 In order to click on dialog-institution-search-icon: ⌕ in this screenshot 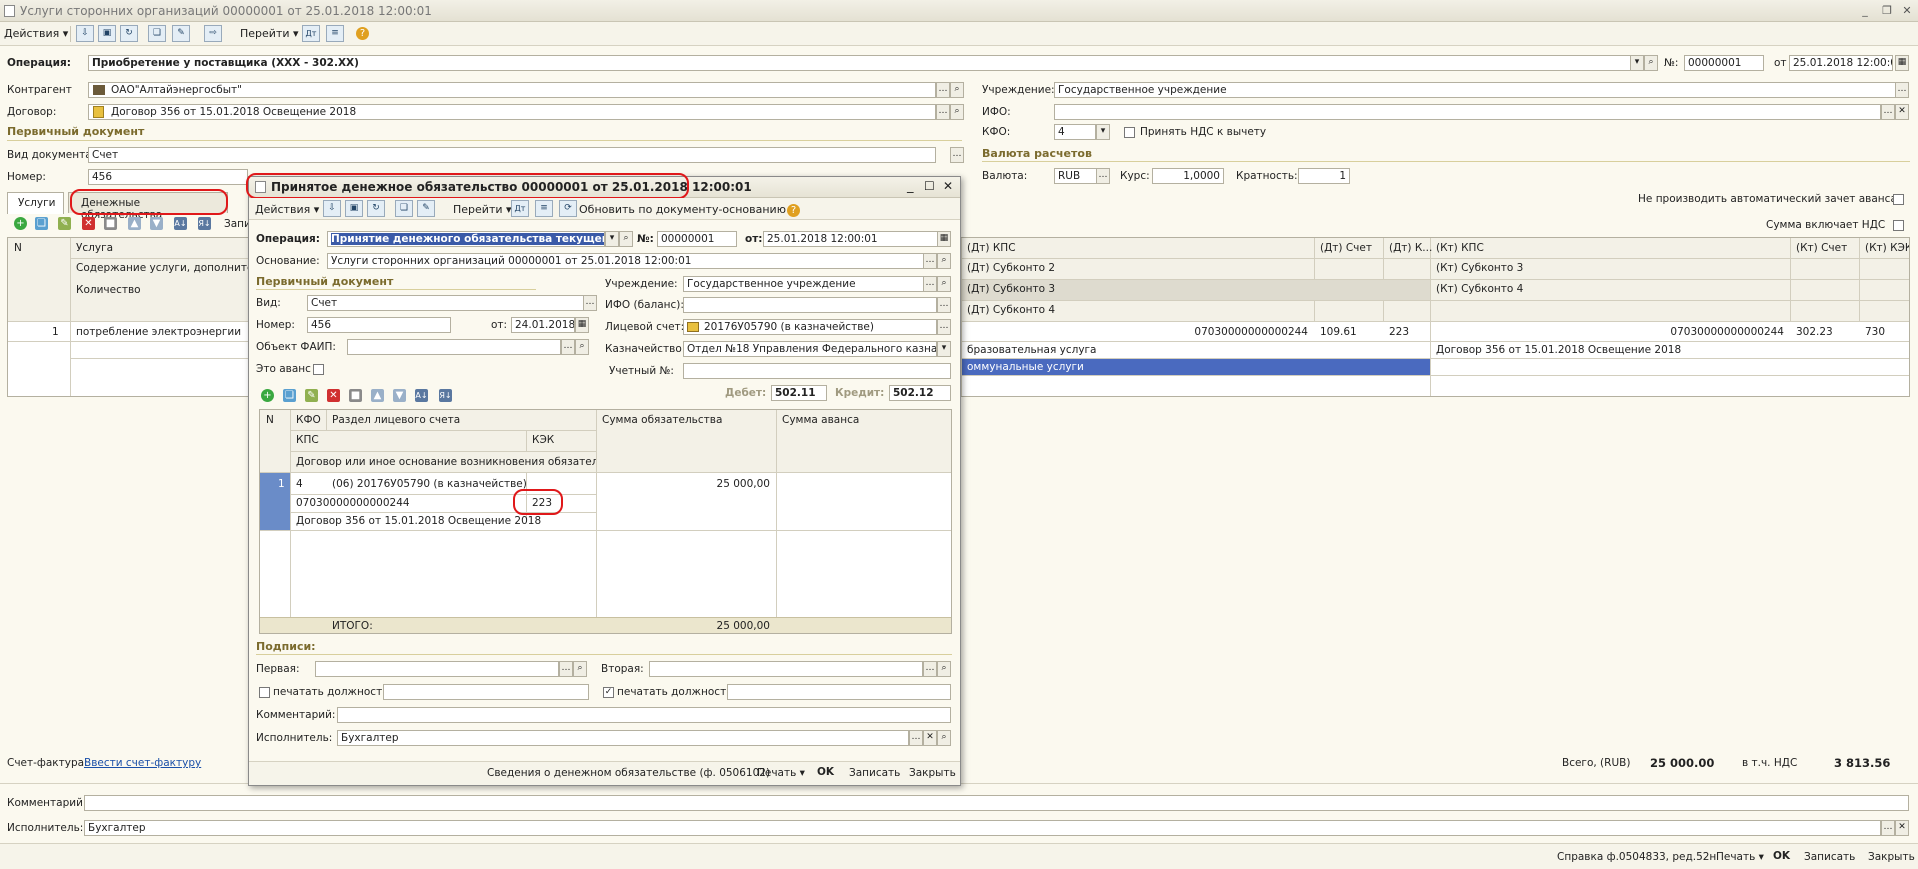, I will do `click(944, 284)`.